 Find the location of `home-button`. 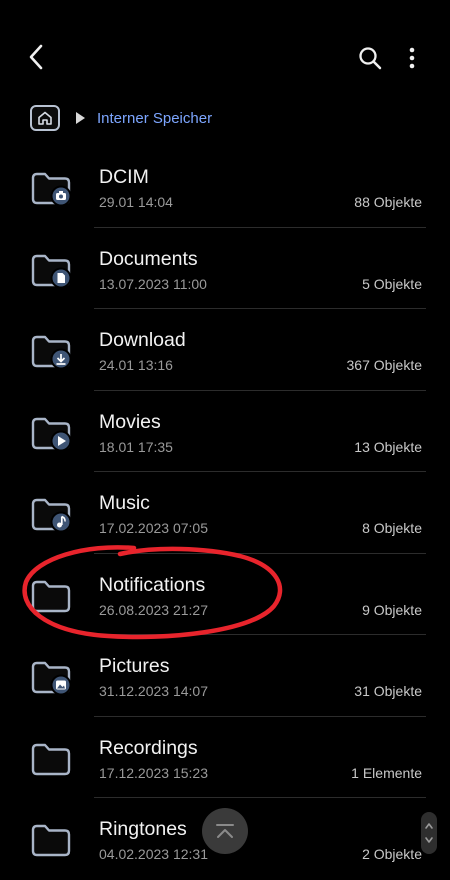

home-button is located at coordinates (45, 118).